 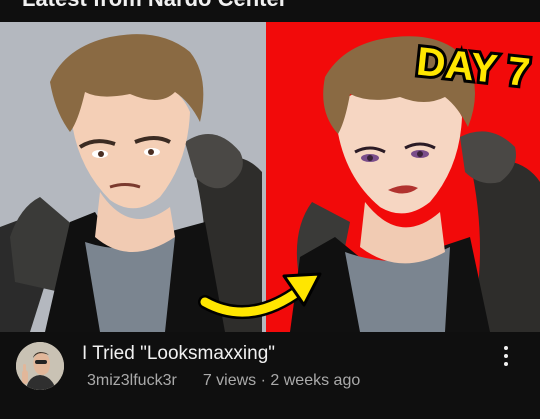 What do you see at coordinates (132, 381) in the screenshot?
I see `channel-name: 3miz3lfuck3r` at bounding box center [132, 381].